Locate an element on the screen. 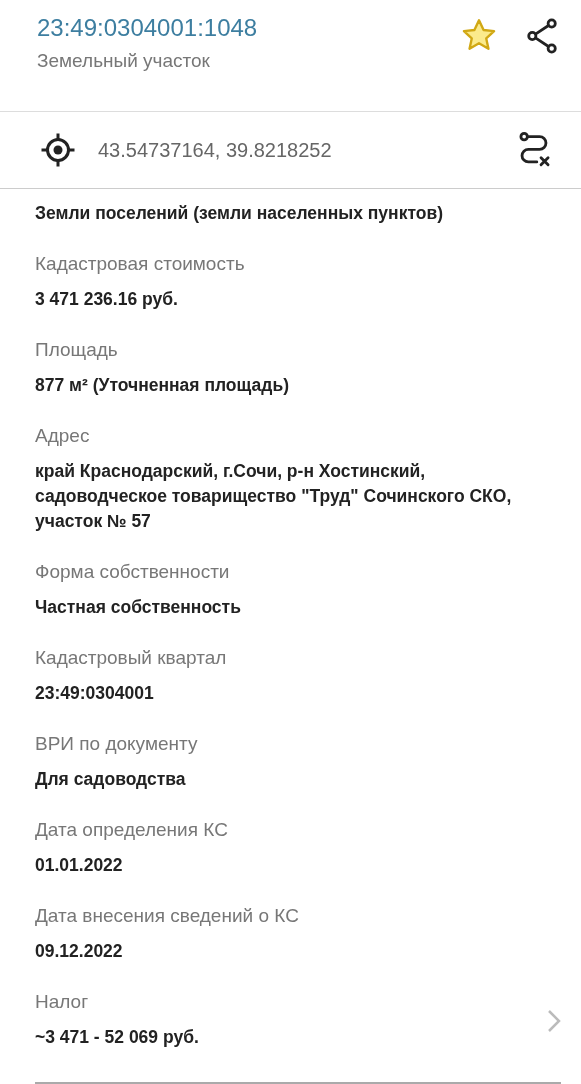 Image resolution: width=581 pixels, height=1084 pixels. field-label: Кадастровая стоимость is located at coordinates (140, 264).